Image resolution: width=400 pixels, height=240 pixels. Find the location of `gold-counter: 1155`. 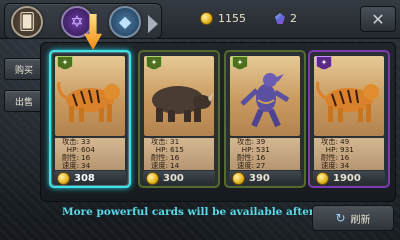

gold-counter: 1155 is located at coordinates (223, 18).